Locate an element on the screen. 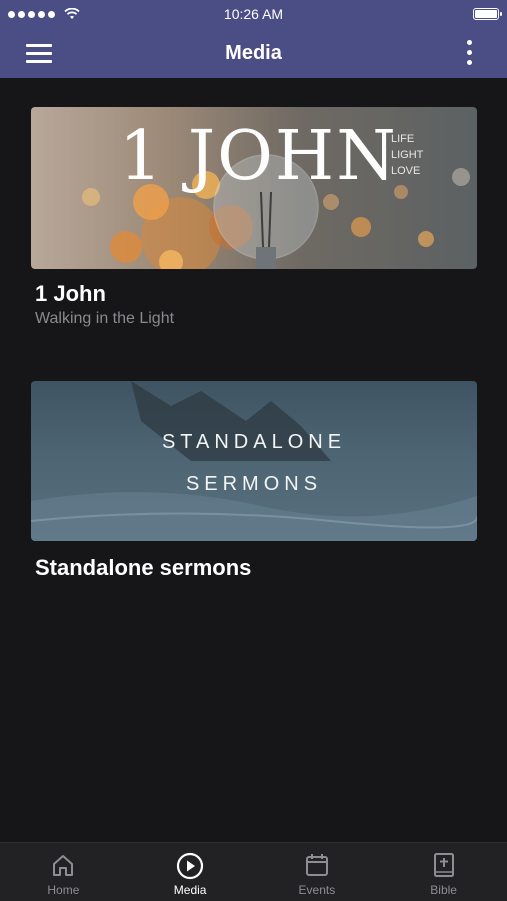 This screenshot has height=901, width=507. tab-events: Events is located at coordinates (317, 872).